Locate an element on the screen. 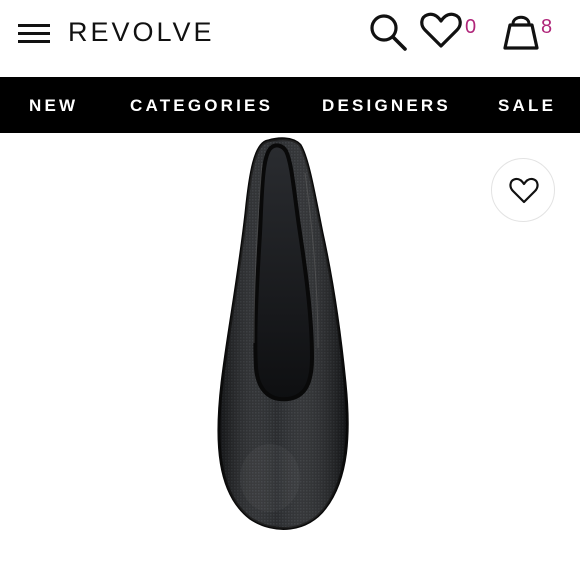 Image resolution: width=580 pixels, height=580 pixels. nav-item-designers: DESIGNERS is located at coordinates (386, 105).